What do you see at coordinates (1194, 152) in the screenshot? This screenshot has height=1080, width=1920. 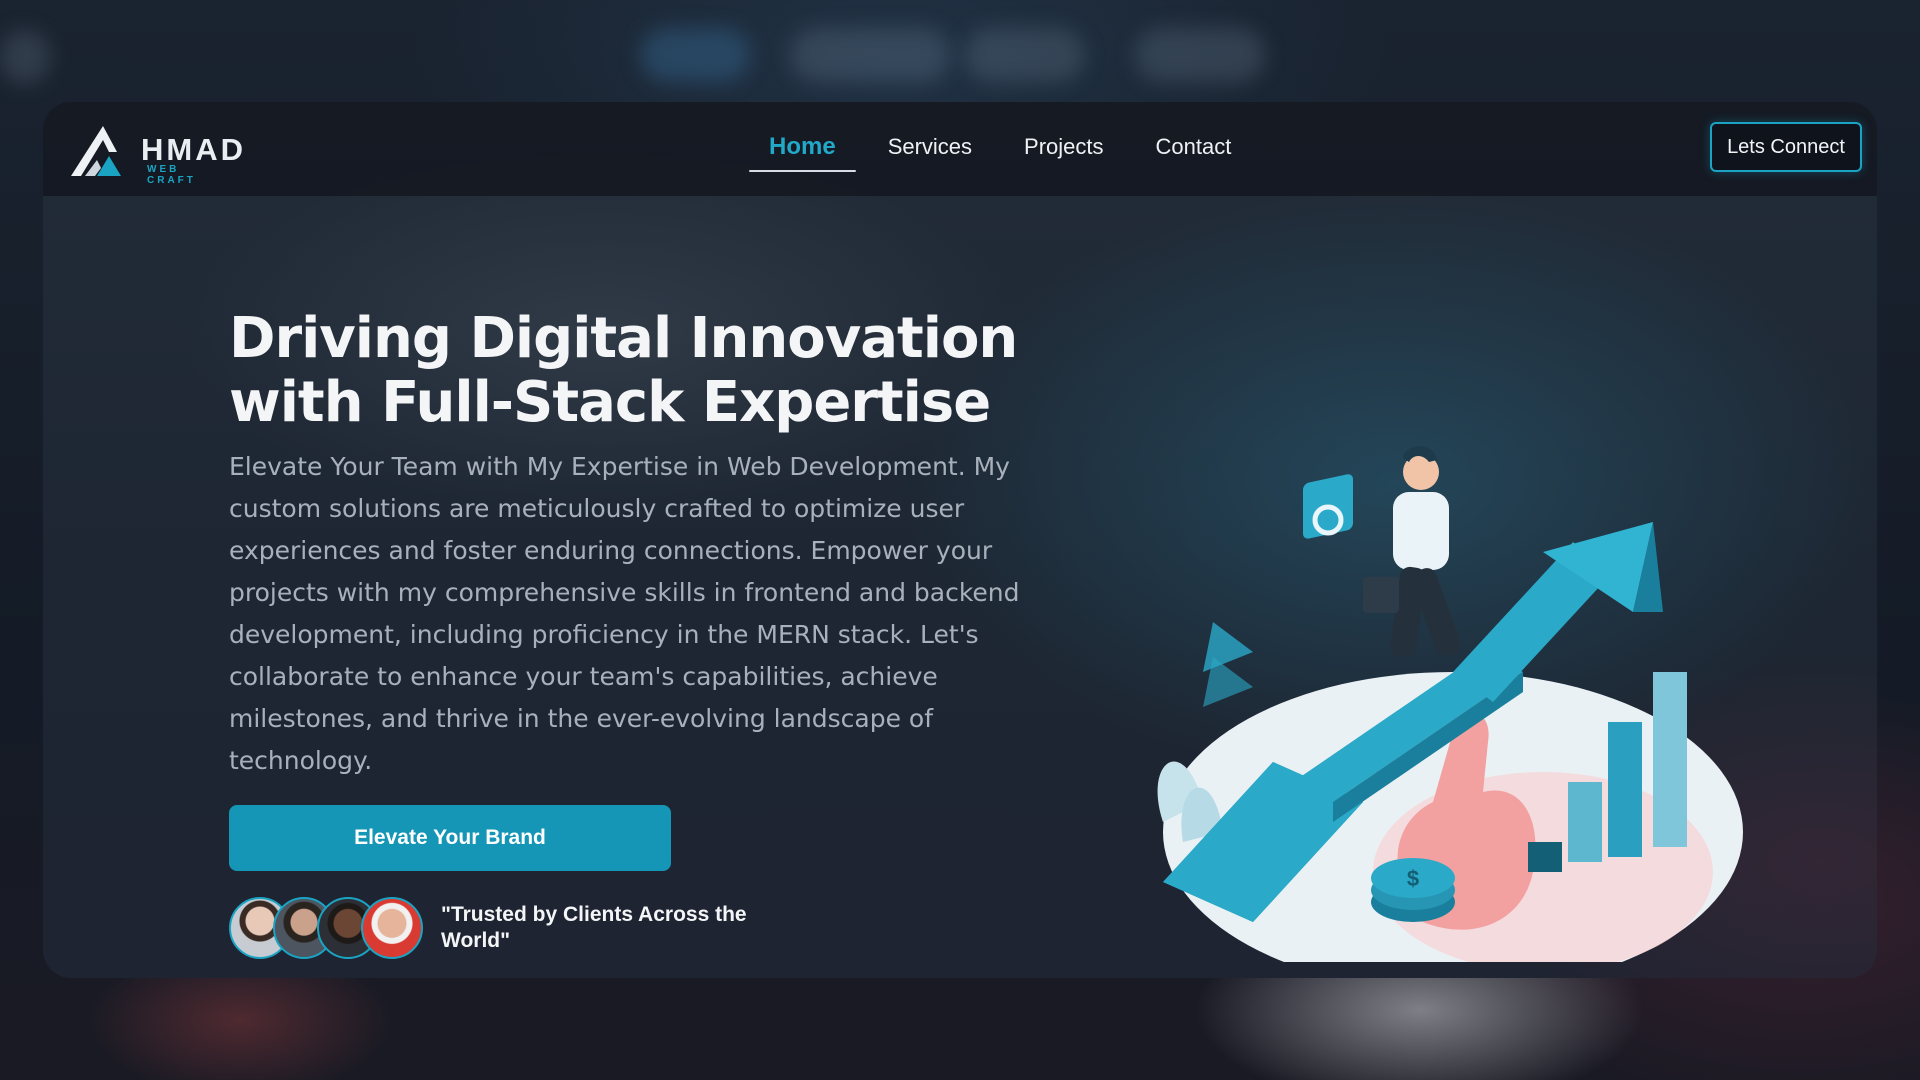 I see `nav-contact: Contact` at bounding box center [1194, 152].